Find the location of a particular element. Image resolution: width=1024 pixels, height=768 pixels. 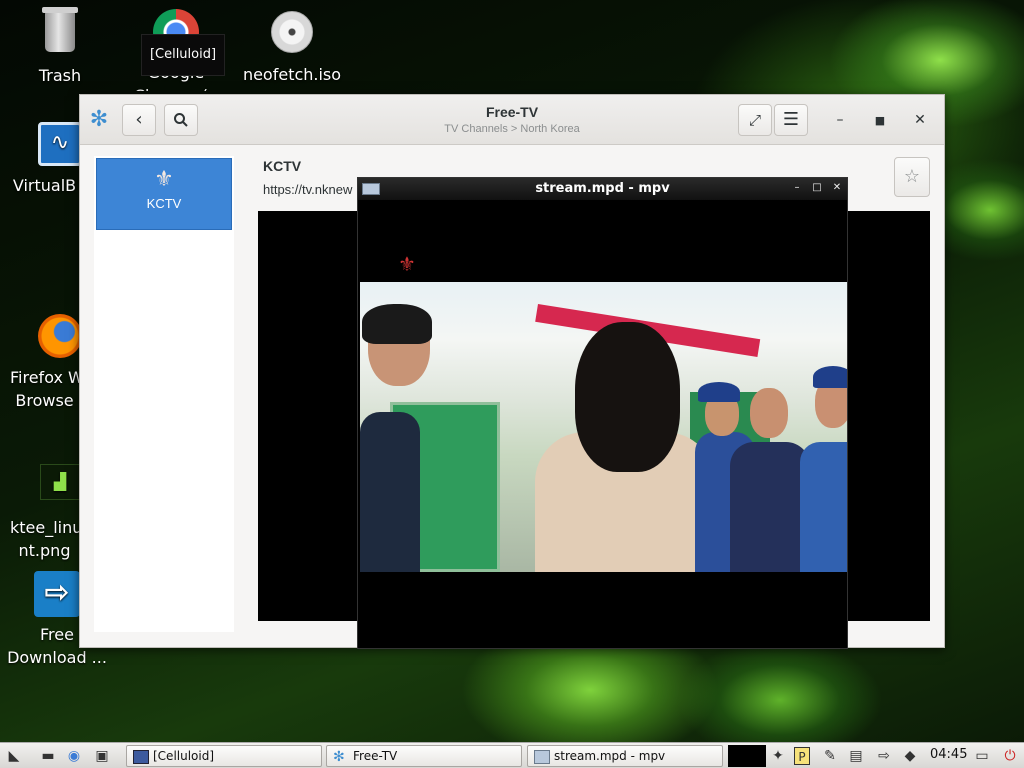

freetv-icon: ✻ is located at coordinates (339, 756).